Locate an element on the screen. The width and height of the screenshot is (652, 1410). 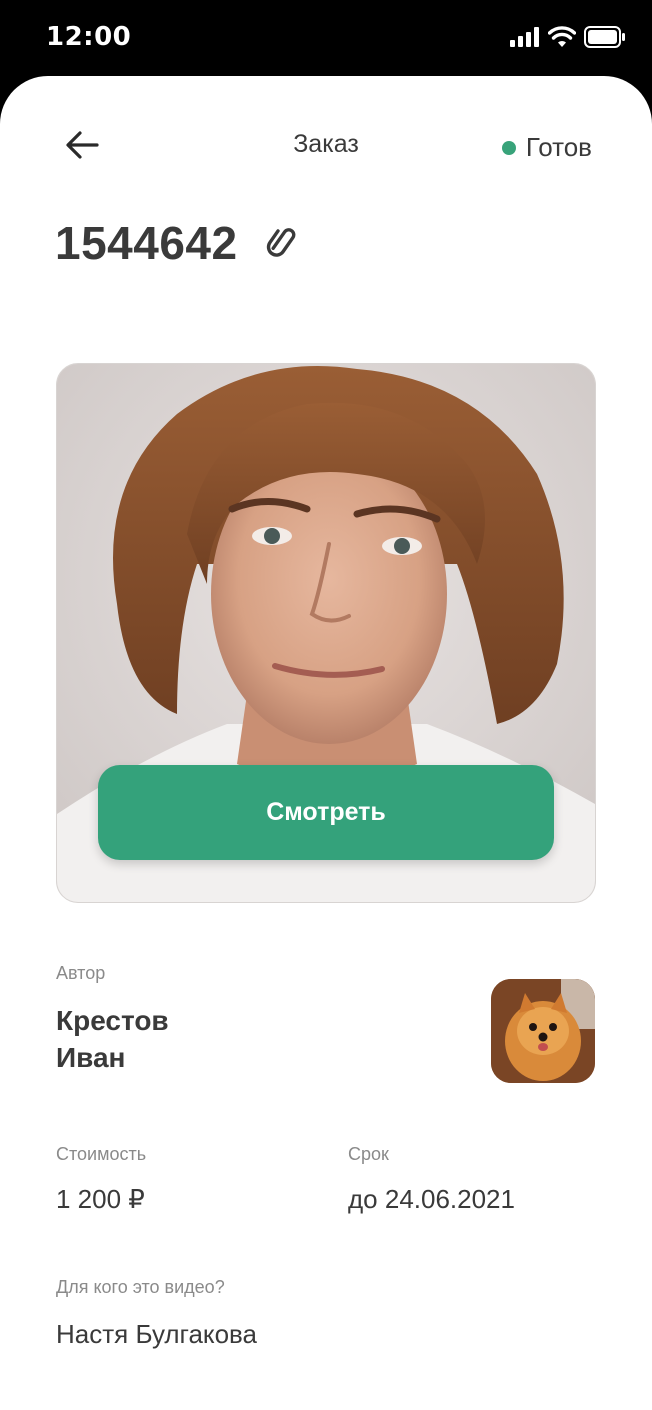
order-header: 1544642 is located at coordinates (177, 243).